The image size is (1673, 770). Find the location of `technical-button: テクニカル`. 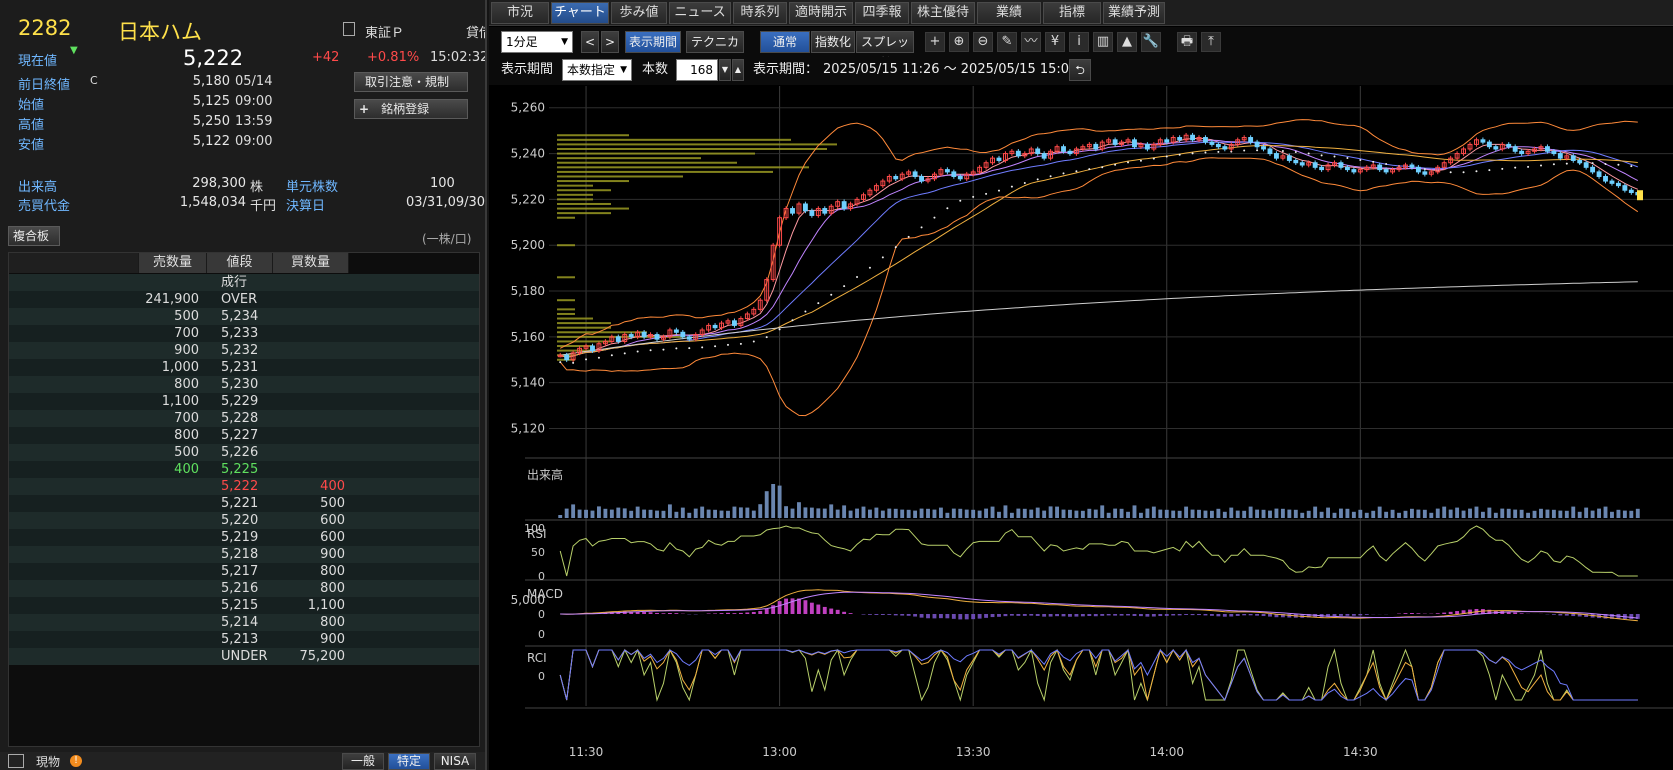

technical-button: テクニカル is located at coordinates (715, 50).